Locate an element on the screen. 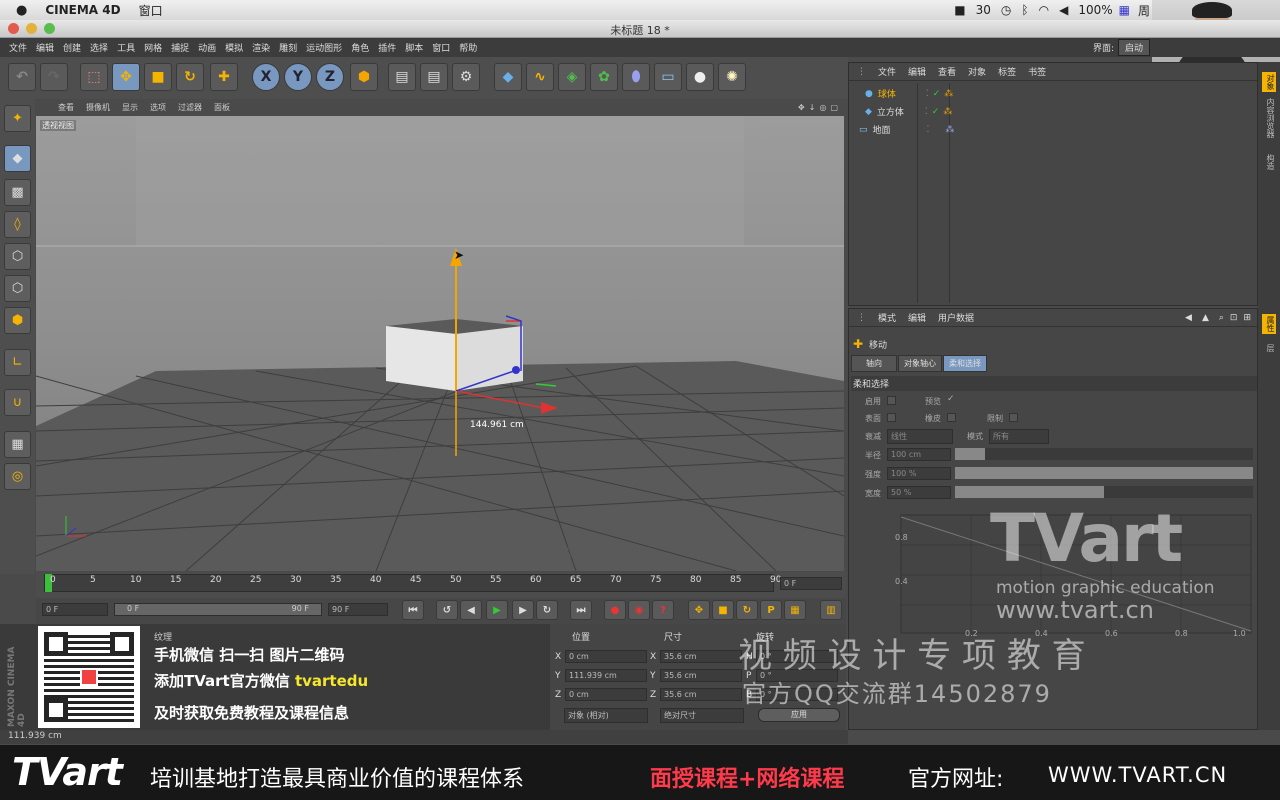  tab-object-axis: 对象轴心 is located at coordinates (920, 363).